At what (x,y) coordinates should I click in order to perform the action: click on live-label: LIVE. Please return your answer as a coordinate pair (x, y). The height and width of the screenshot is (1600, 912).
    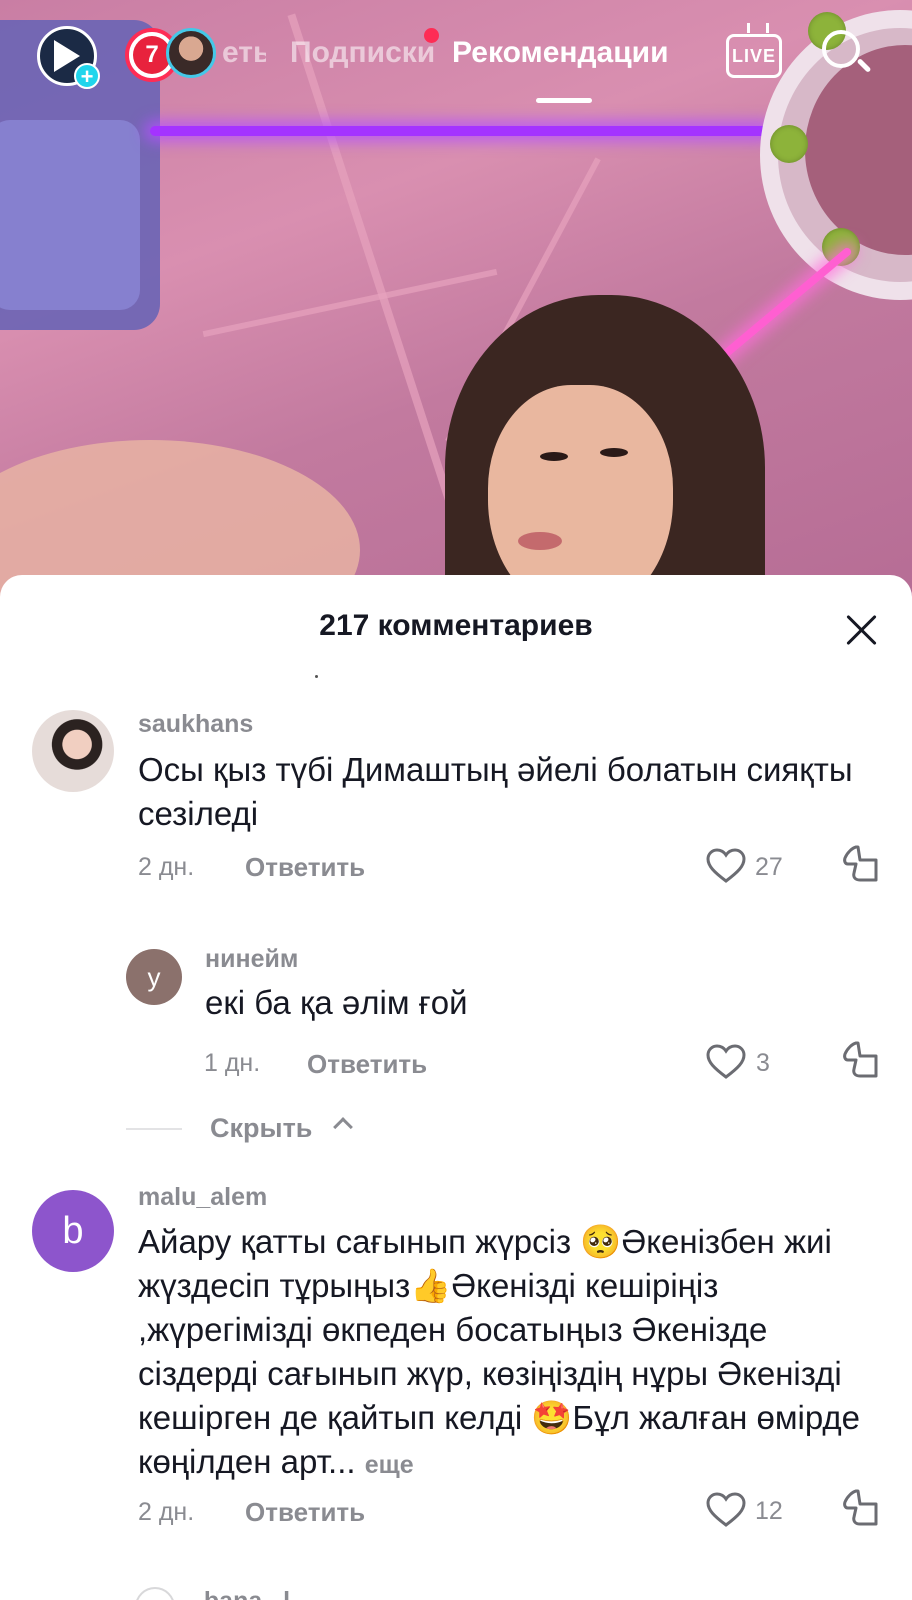
    Looking at the image, I should click on (753, 55).